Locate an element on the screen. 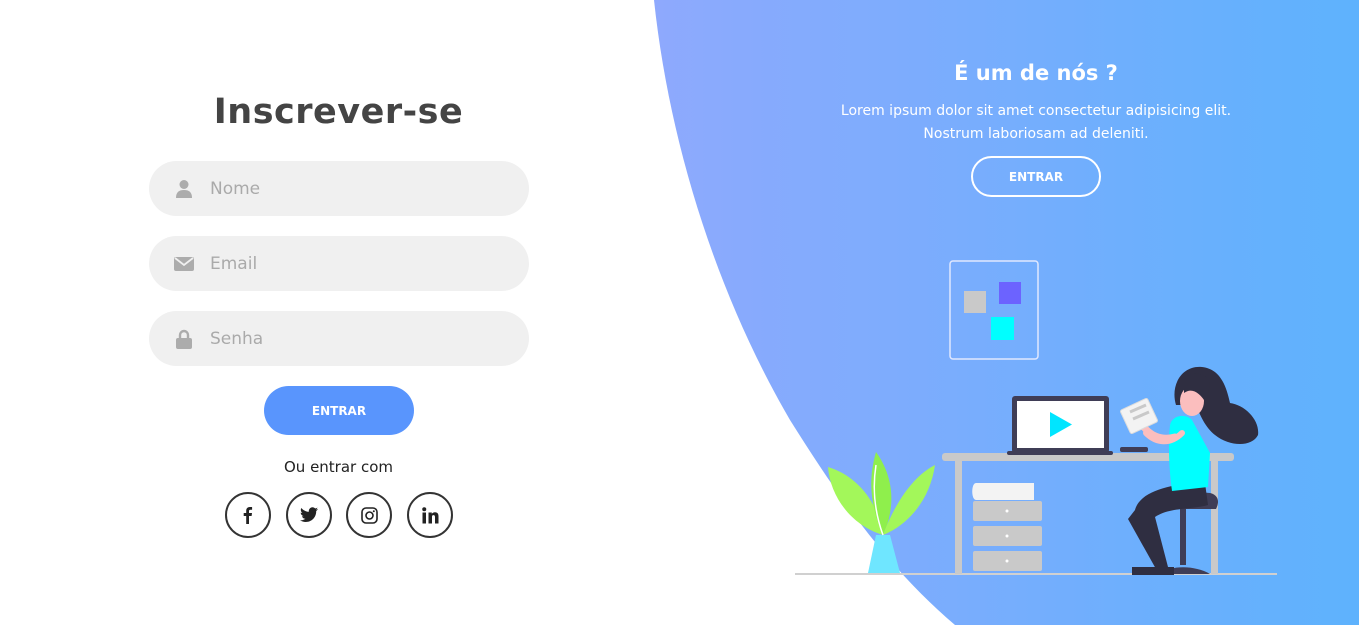 This screenshot has width=1359, height=625. lock-icon is located at coordinates (184, 339).